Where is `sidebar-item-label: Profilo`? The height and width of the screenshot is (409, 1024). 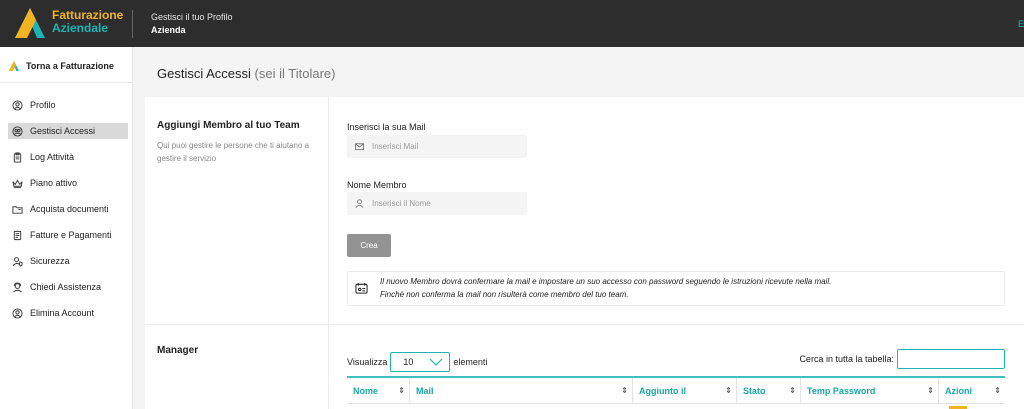 sidebar-item-label: Profilo is located at coordinates (43, 105).